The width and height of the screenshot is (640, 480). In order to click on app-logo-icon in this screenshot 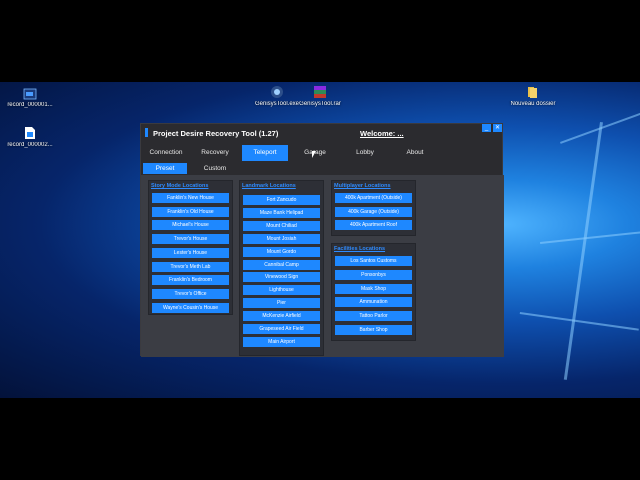, I will do `click(146, 132)`.